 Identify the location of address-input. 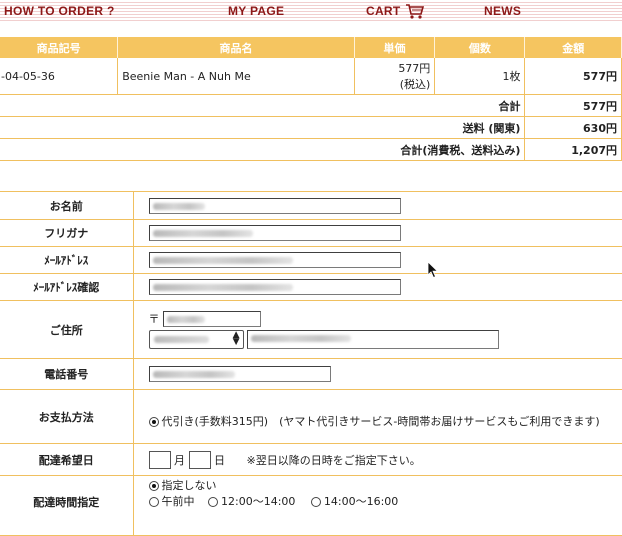
(373, 339).